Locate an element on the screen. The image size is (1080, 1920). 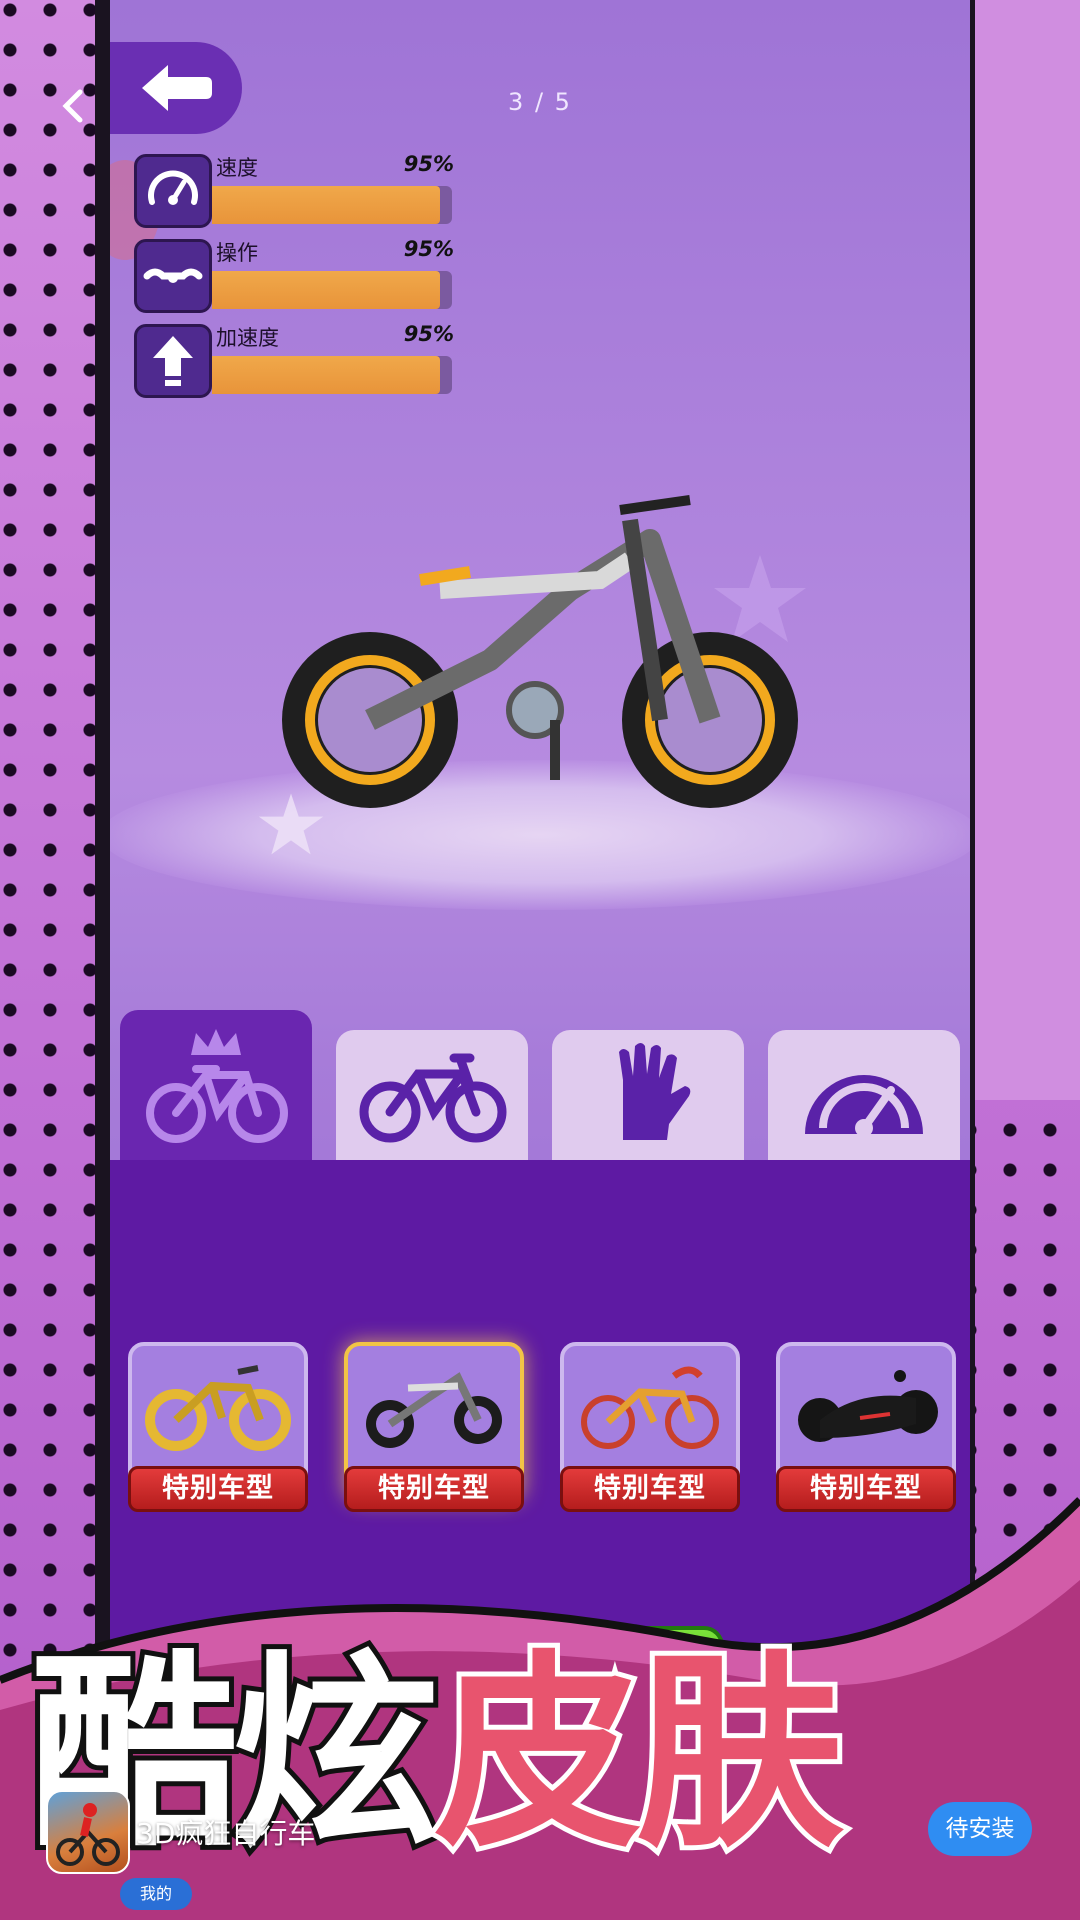
stat-acceleration: 加速度 95% is located at coordinates (294, 361).